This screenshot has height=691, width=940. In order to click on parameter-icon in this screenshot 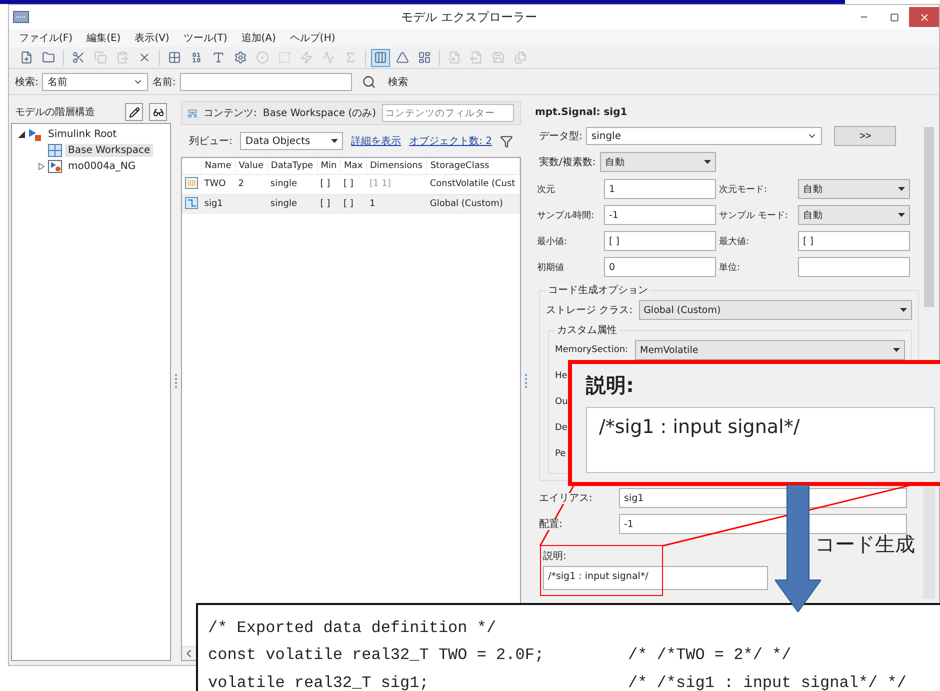, I will do `click(191, 182)`.